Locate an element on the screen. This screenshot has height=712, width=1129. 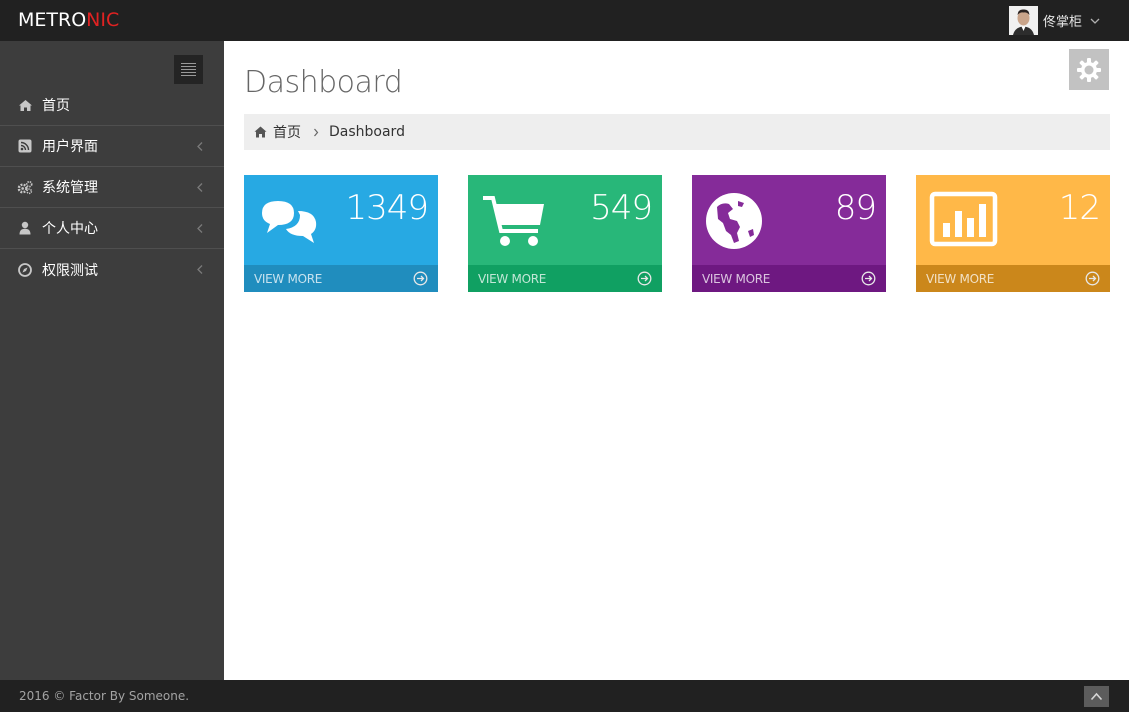
theme-settings-button is located at coordinates (1089, 69).